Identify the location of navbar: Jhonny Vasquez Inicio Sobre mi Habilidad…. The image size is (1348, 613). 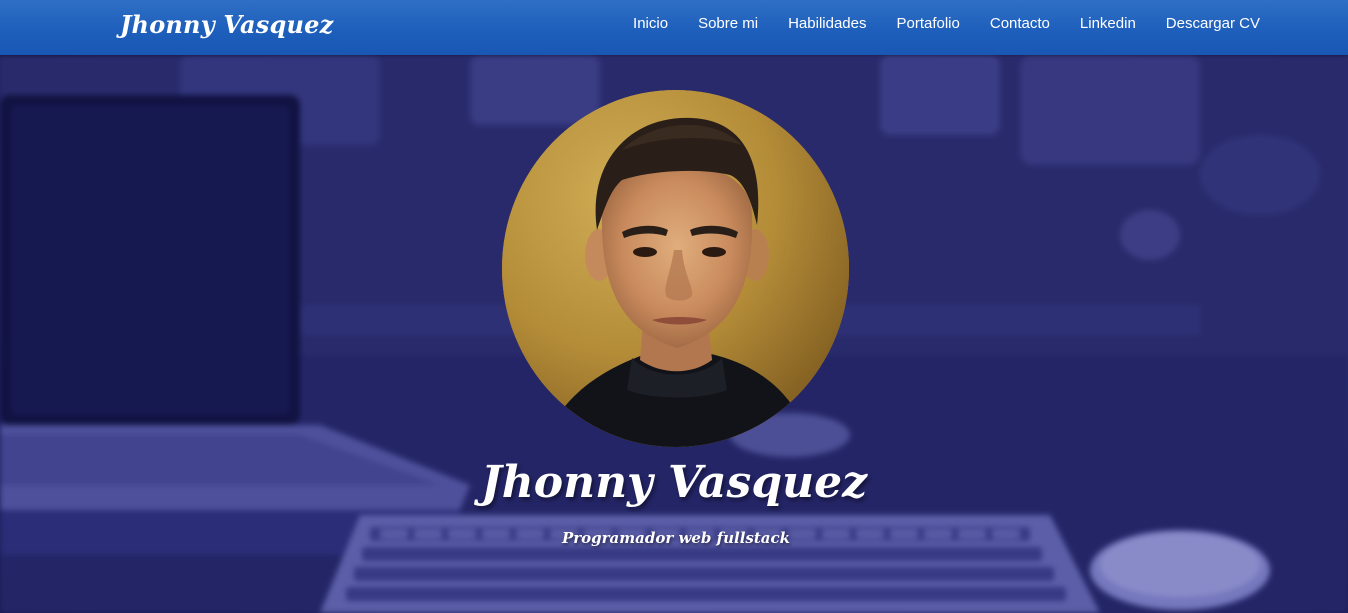
(674, 27).